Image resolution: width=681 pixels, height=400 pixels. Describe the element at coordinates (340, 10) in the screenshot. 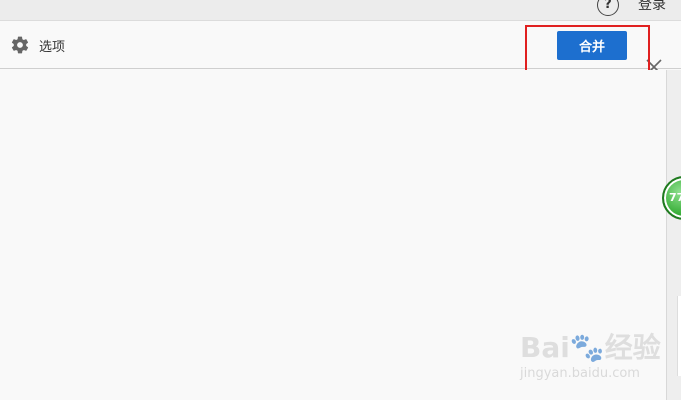

I see `top-bar: ? 登录` at that location.